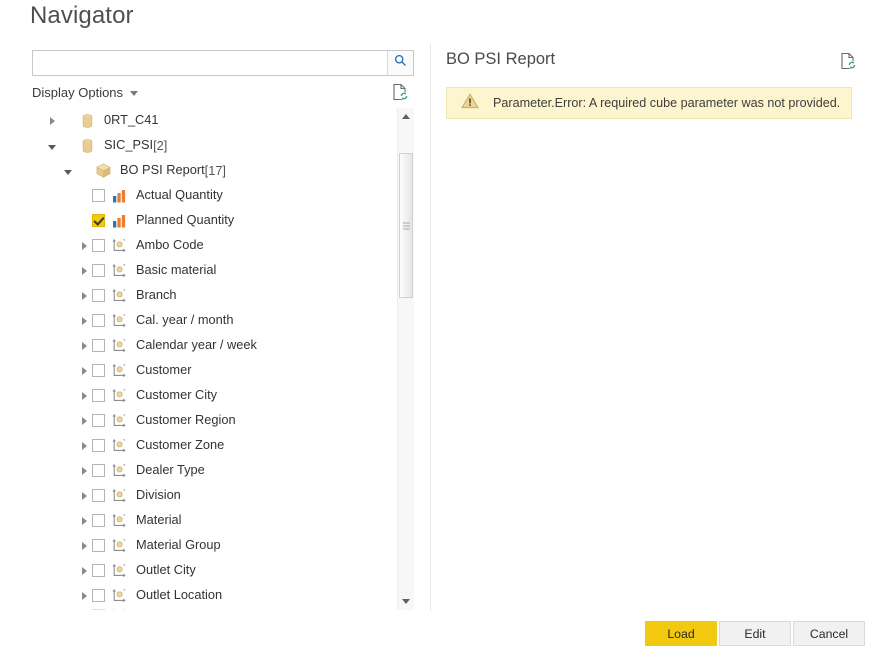 This screenshot has height=669, width=874. Describe the element at coordinates (196, 345) in the screenshot. I see `tree-item-label: Calendar year / week` at that location.